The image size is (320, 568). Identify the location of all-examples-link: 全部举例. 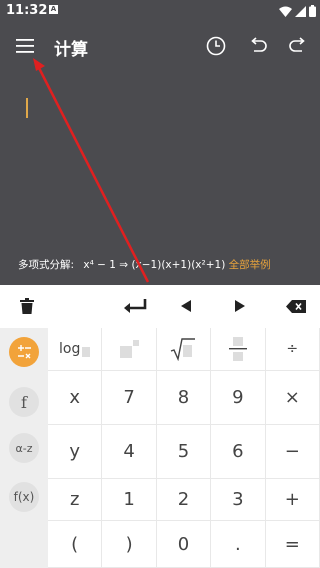
(250, 265).